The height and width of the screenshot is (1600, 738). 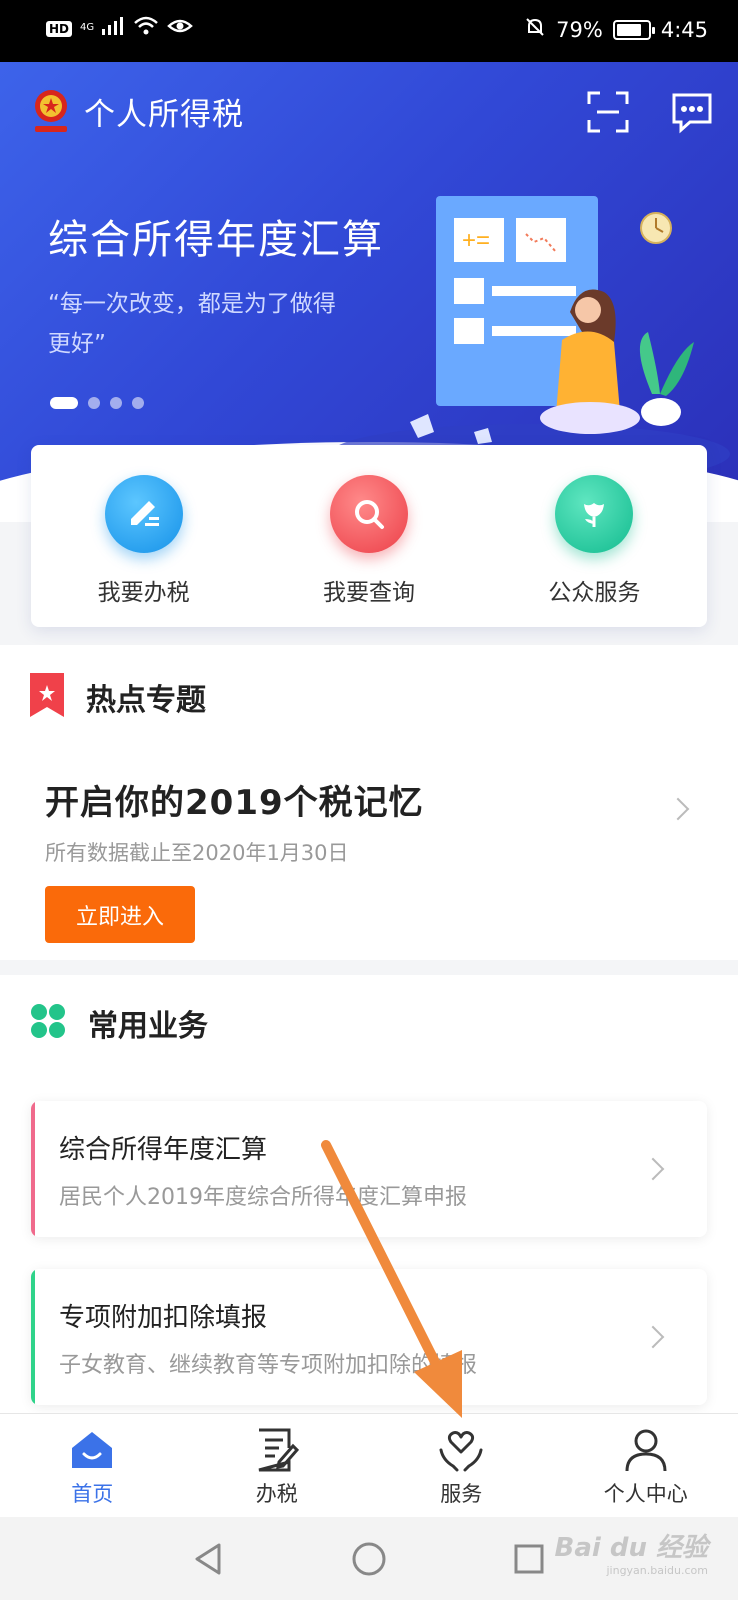 What do you see at coordinates (163, 1150) in the screenshot?
I see `business-item-title: 综合所得年度汇算` at bounding box center [163, 1150].